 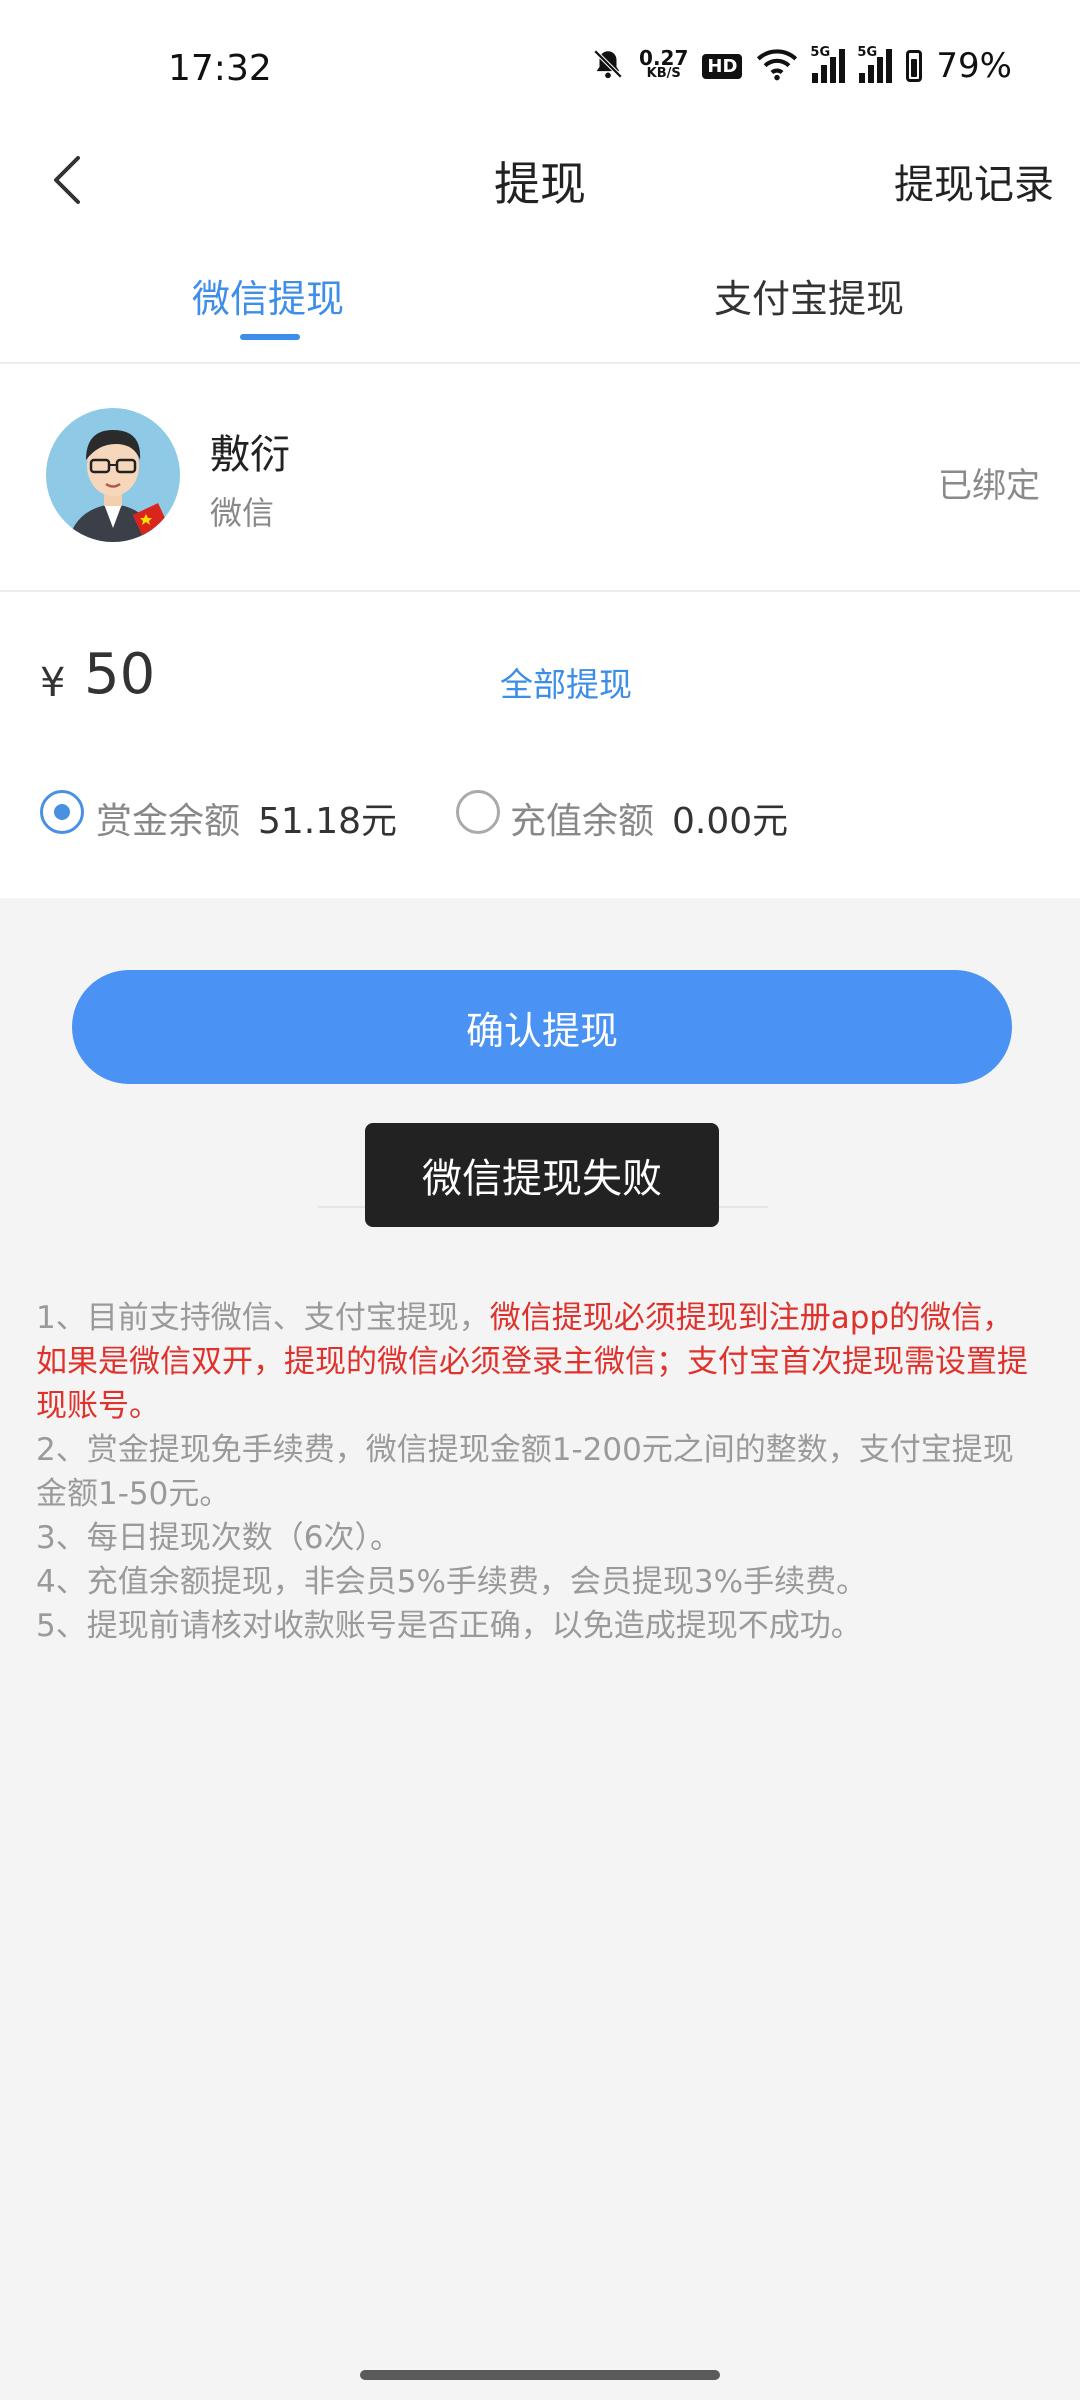 I want to click on withdraw-tabs: 微信提现 支付宝提现, so click(x=540, y=311).